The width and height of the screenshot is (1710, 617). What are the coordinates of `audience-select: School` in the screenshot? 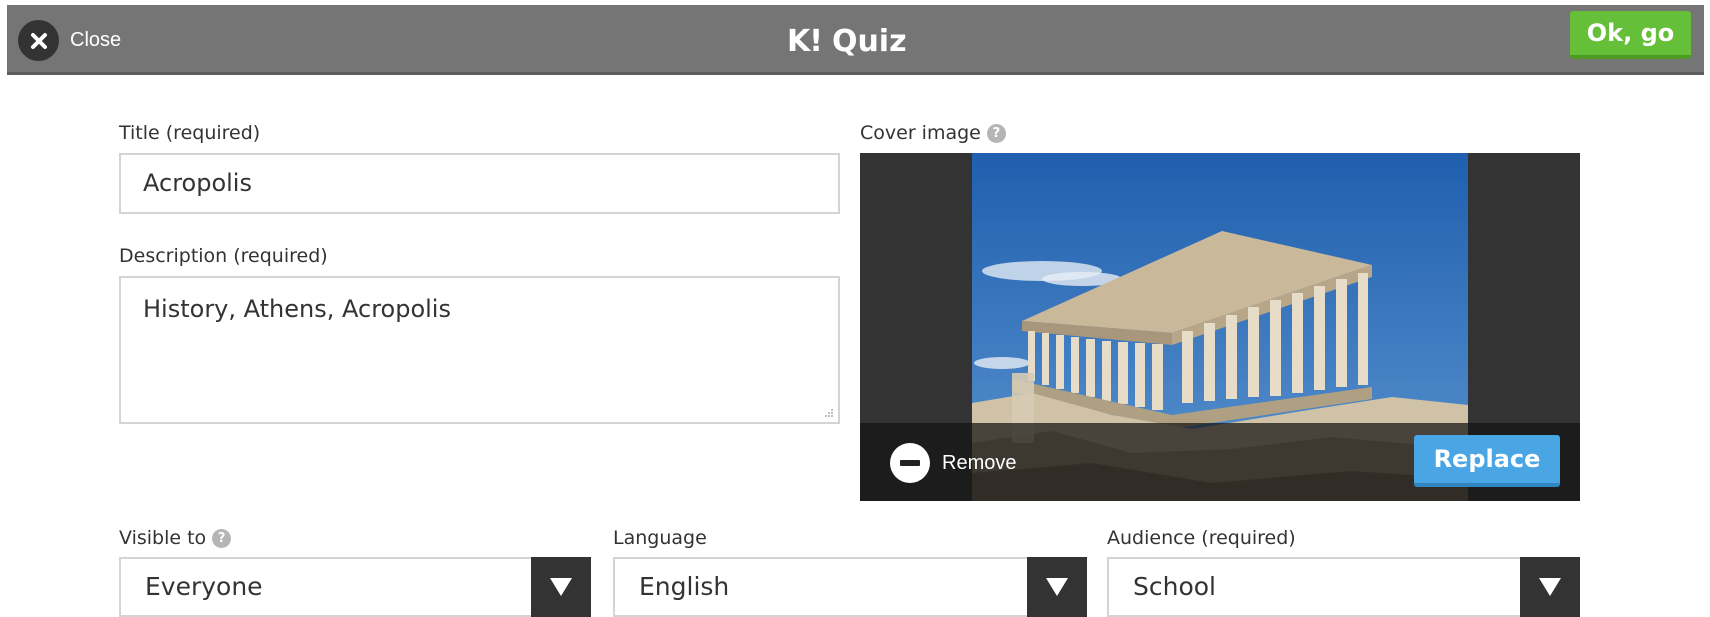 It's located at (1343, 587).